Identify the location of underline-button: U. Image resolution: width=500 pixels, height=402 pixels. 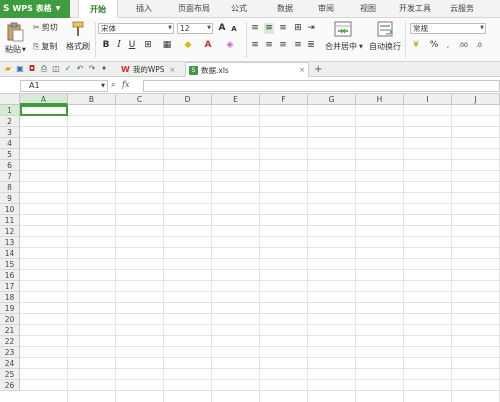
(132, 45).